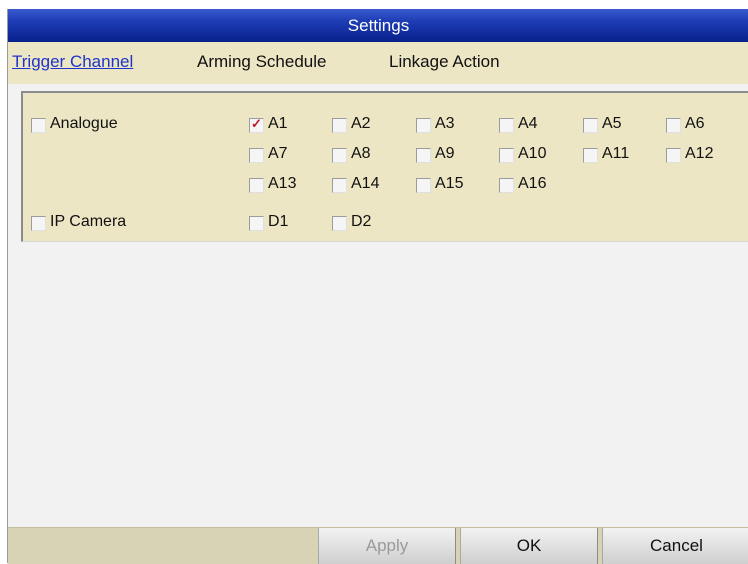  I want to click on analogue-channel-label: A13, so click(282, 183).